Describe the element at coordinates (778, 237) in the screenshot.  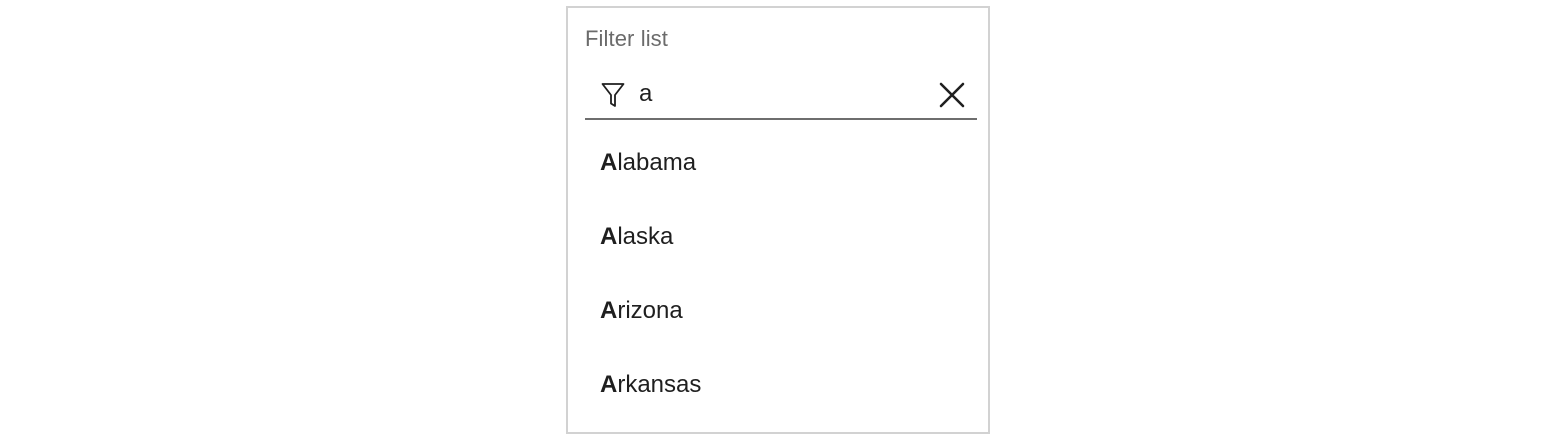
I see `list-item: Alaska` at that location.